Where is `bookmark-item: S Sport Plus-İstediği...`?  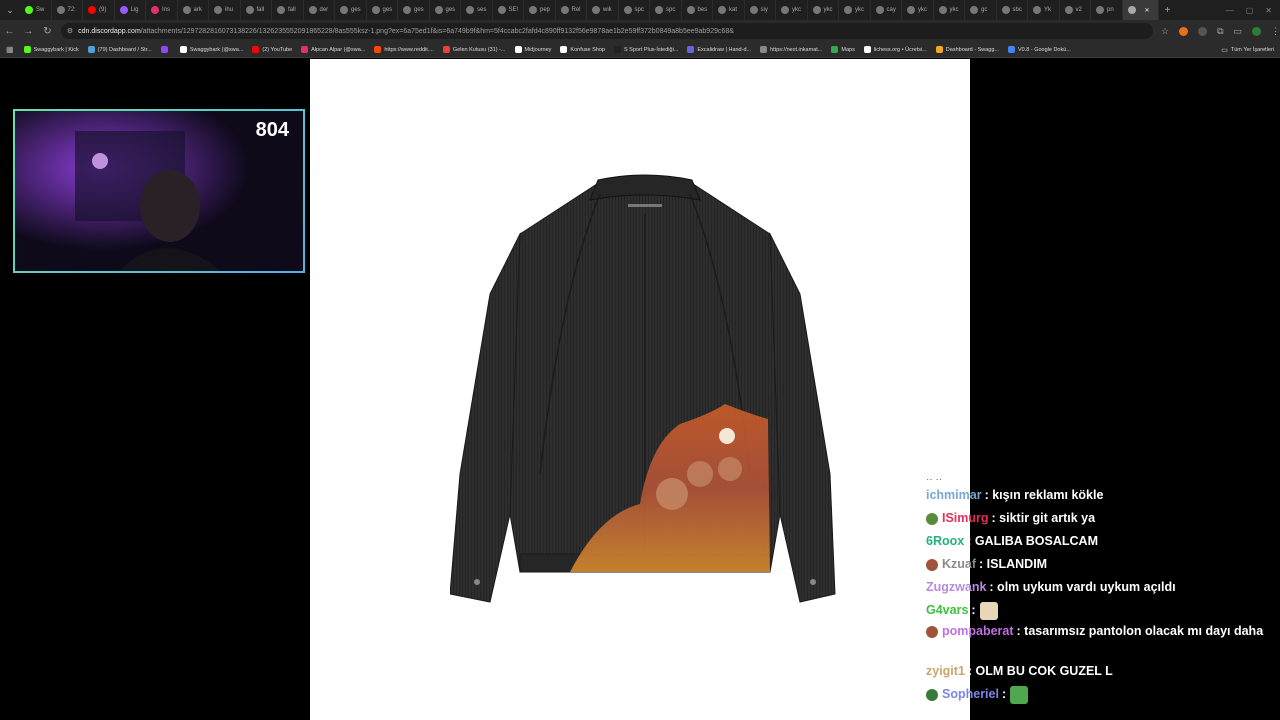 bookmark-item: S Sport Plus-İstediği... is located at coordinates (645, 49).